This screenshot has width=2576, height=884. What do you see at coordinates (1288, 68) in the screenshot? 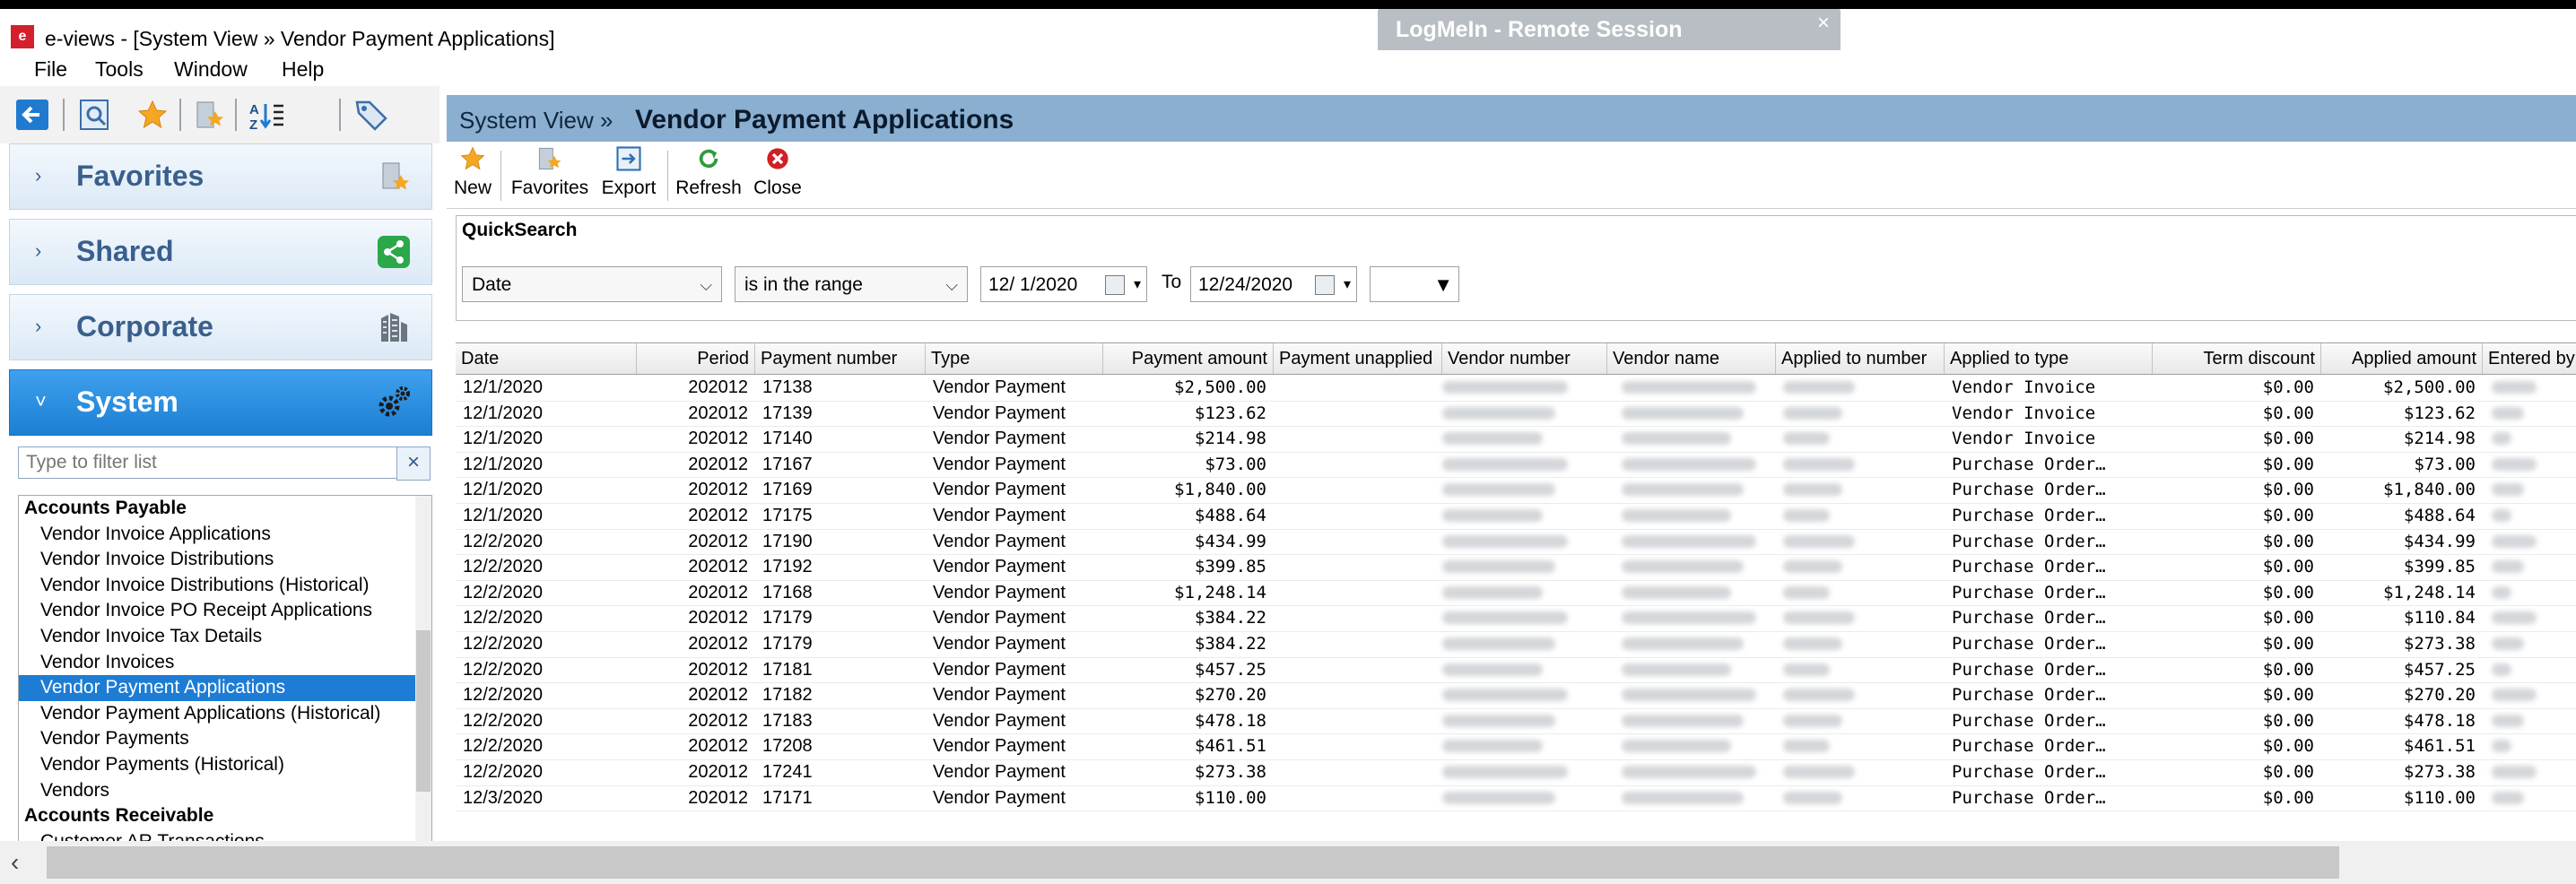
I see `menu-bar: File Tools Window Help` at bounding box center [1288, 68].